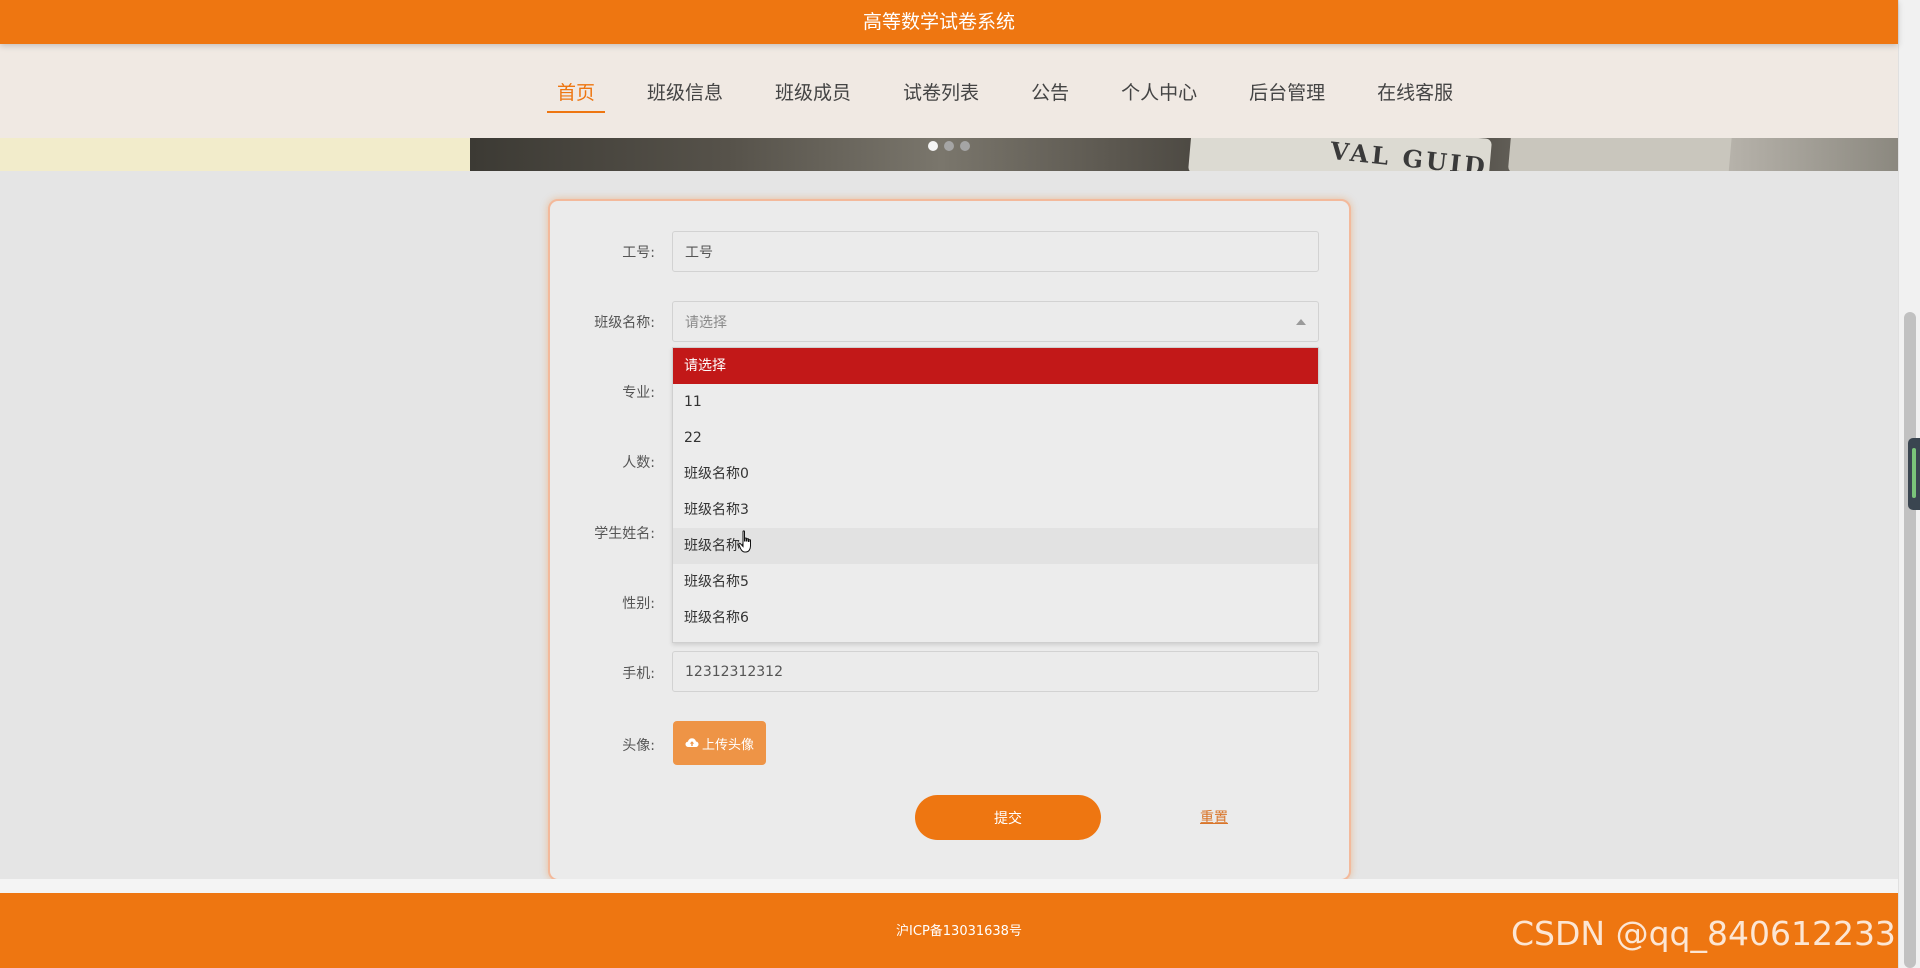  What do you see at coordinates (734, 671) in the screenshot?
I see `phone-value: 12312312312` at bounding box center [734, 671].